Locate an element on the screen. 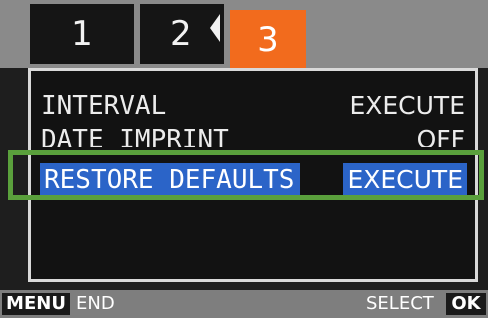 This screenshot has height=318, width=488. select-hint: SELECT is located at coordinates (400, 303).